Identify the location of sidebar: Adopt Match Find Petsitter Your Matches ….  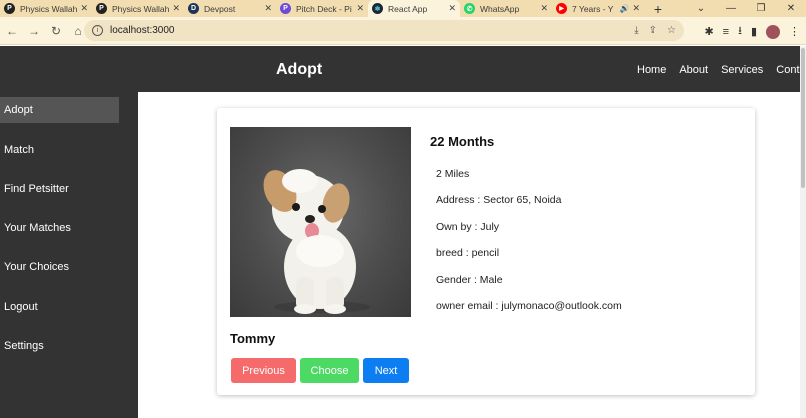
(69, 255).